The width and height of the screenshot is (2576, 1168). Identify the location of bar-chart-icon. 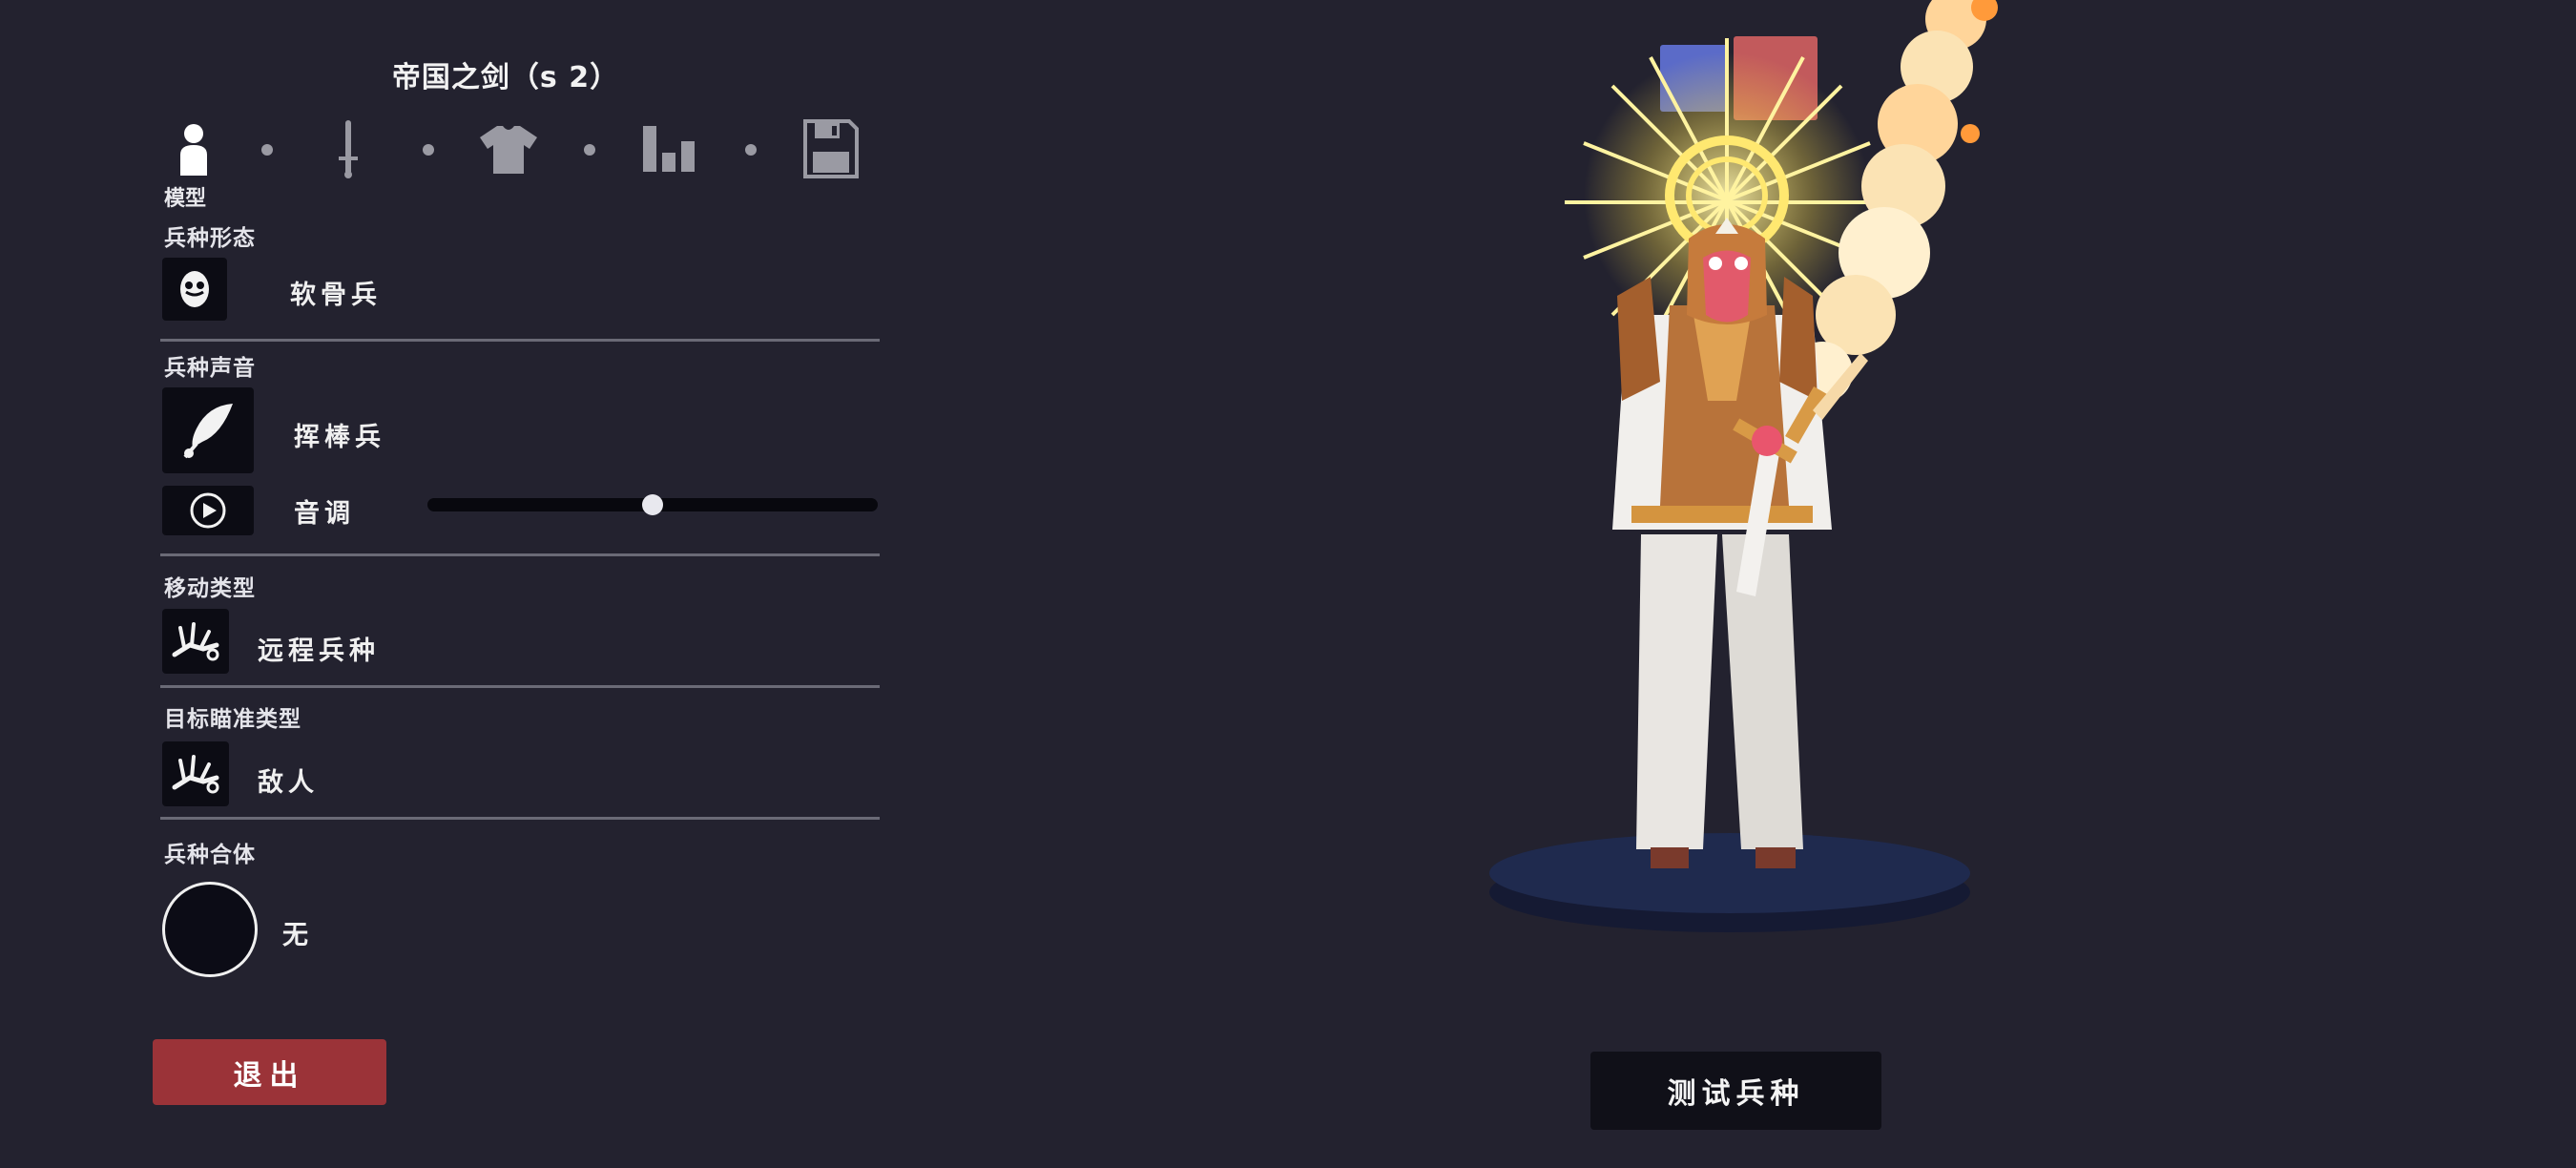
(669, 149).